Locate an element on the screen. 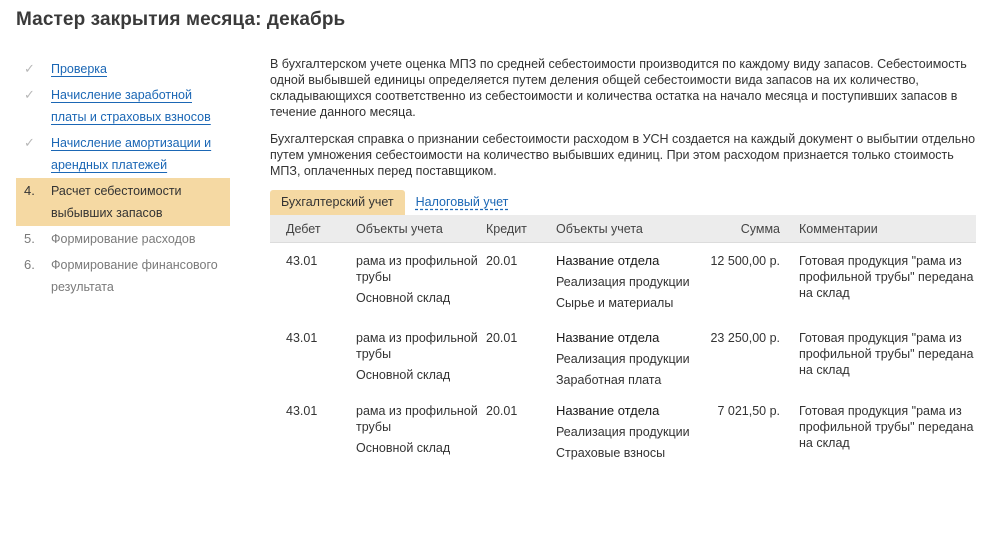  cell-sum: 23 250,00 р. is located at coordinates (745, 338).